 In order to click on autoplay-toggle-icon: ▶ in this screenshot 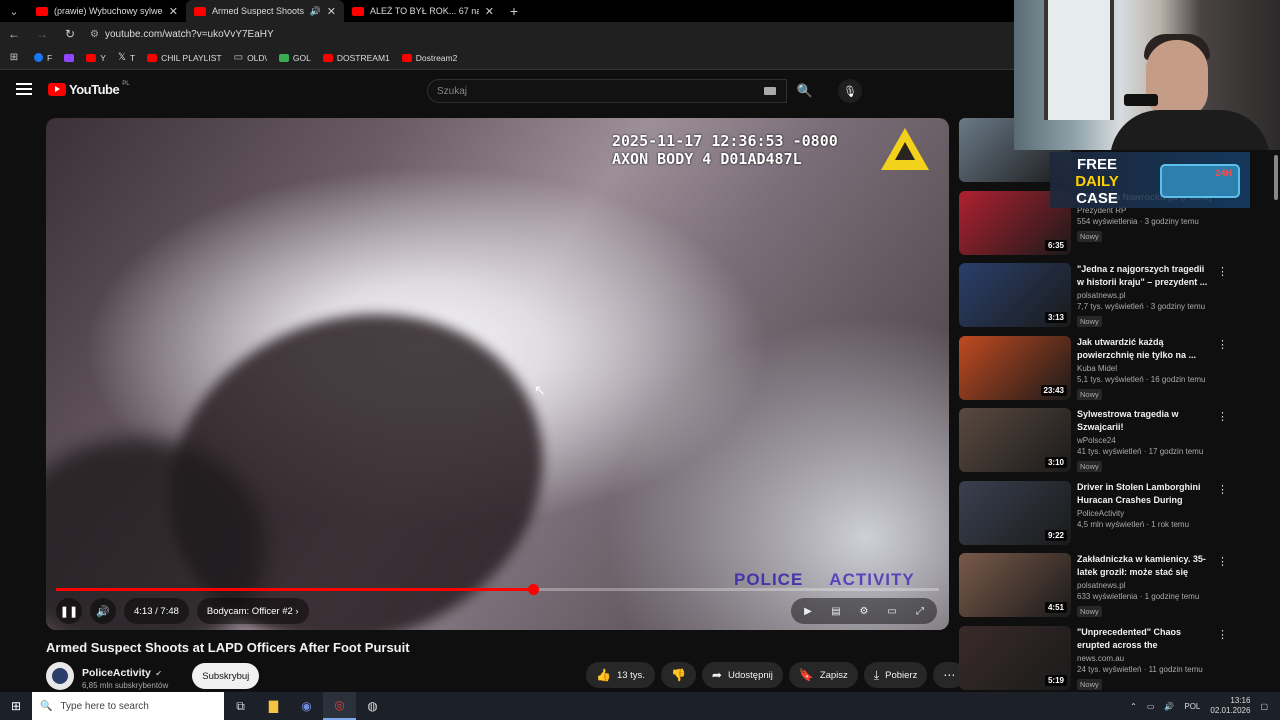, I will do `click(808, 611)`.